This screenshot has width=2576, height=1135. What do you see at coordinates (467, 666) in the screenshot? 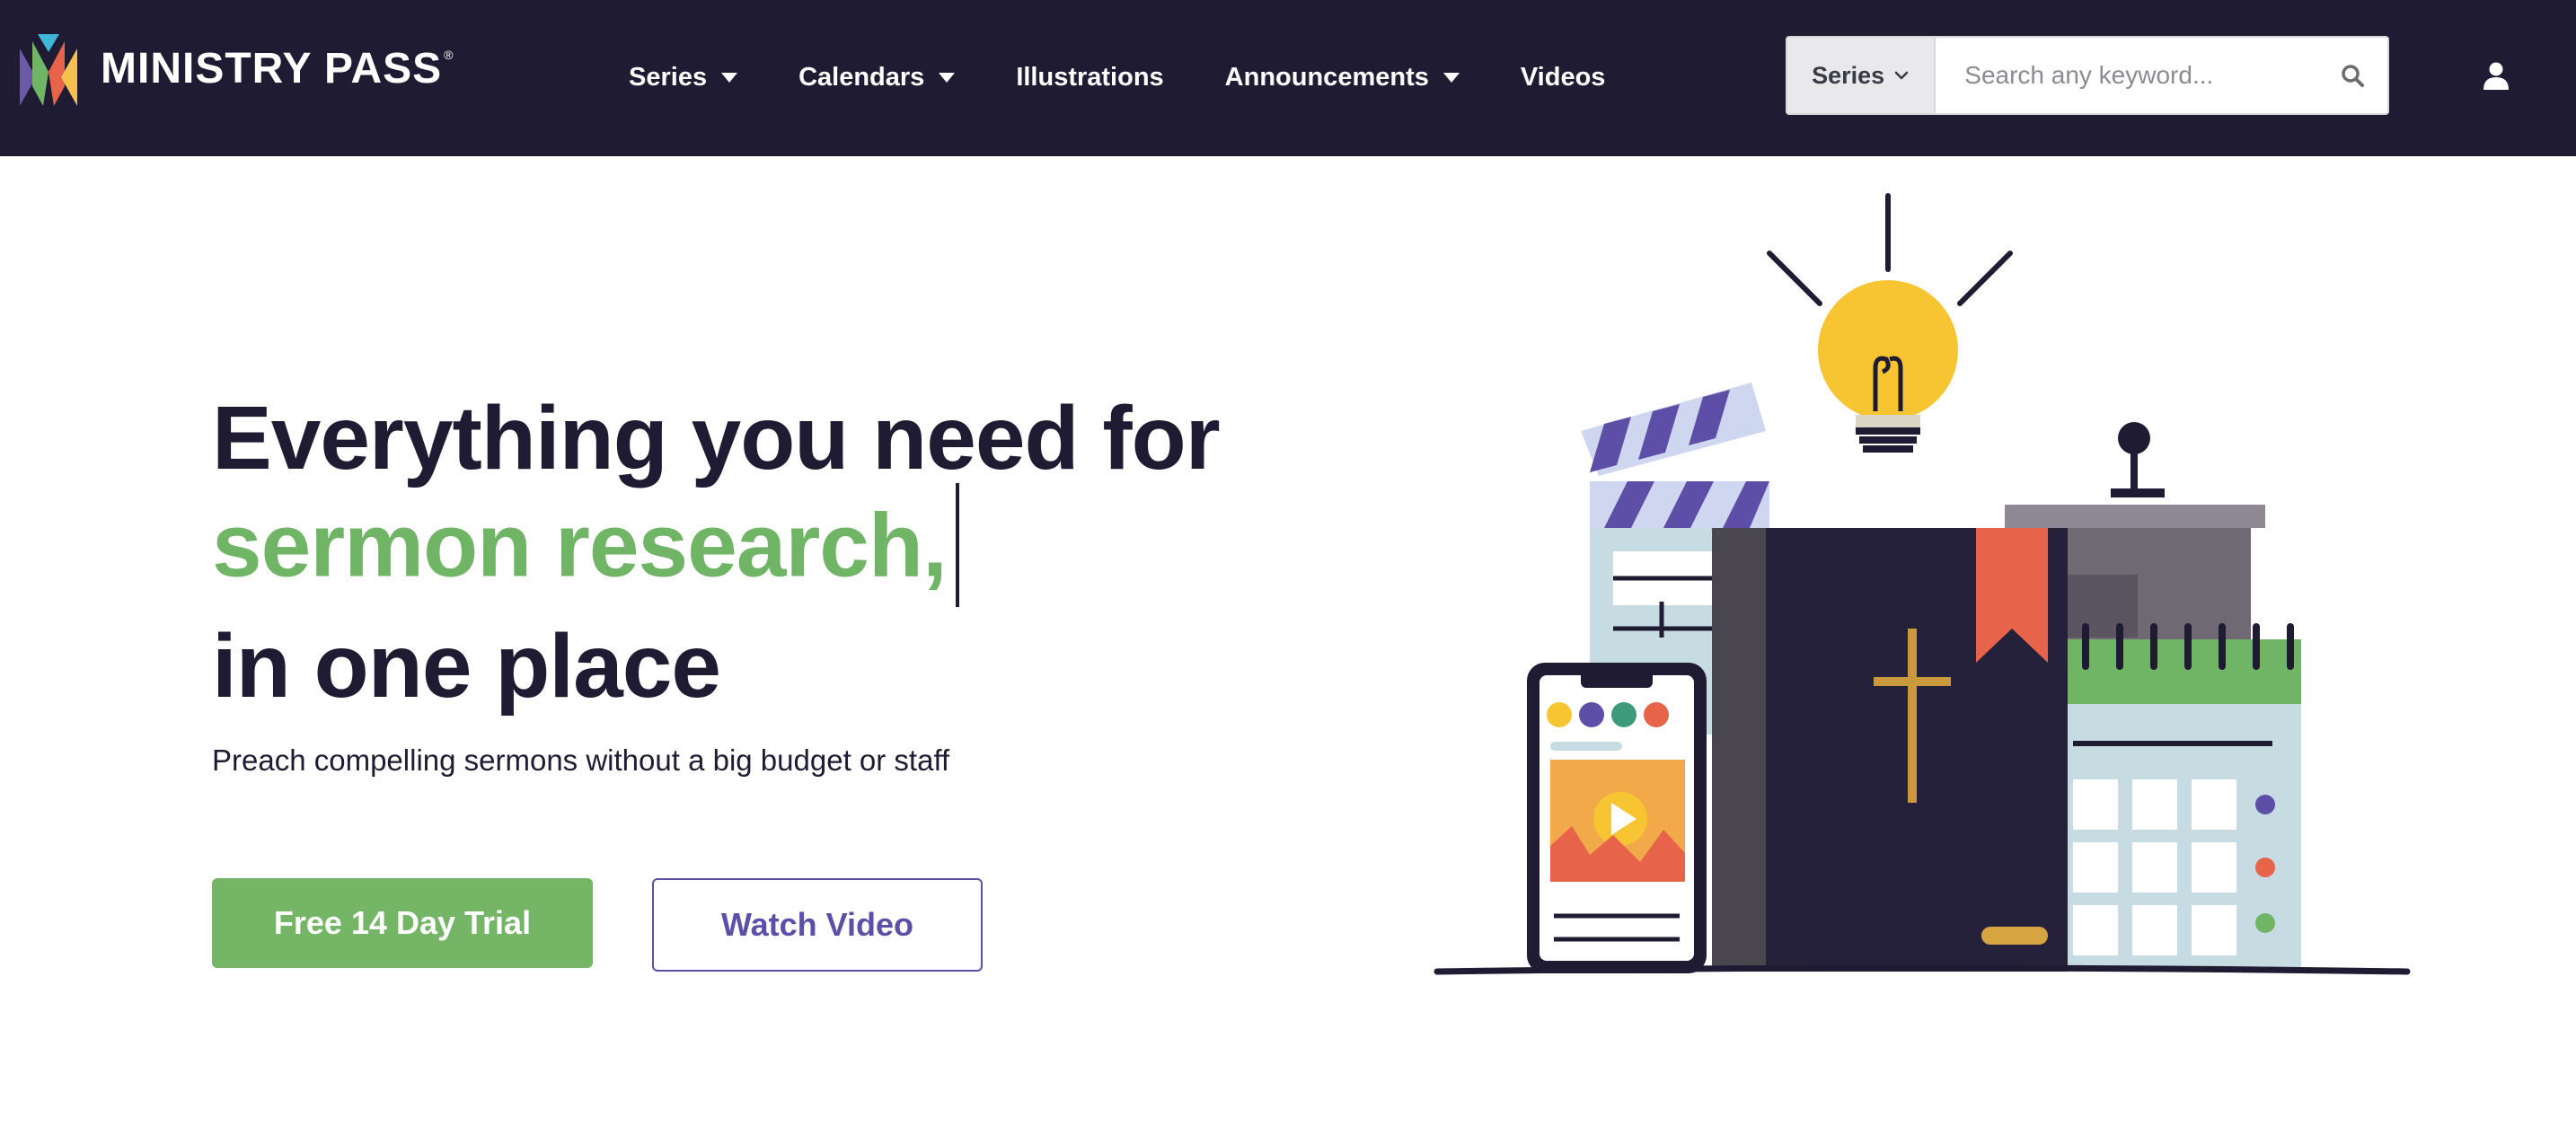
I see `hero-title-line3: in one place` at bounding box center [467, 666].